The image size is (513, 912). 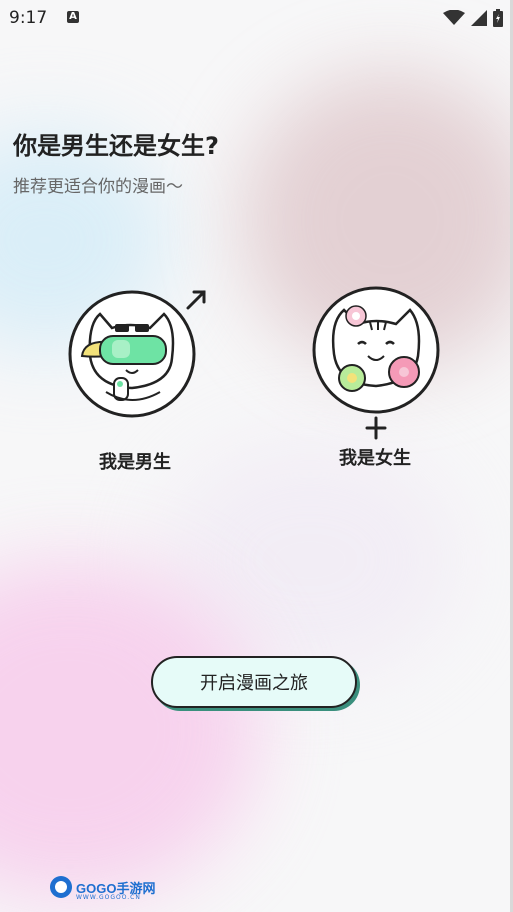 What do you see at coordinates (116, 146) in the screenshot?
I see `page-title: 你是男生还是女生?` at bounding box center [116, 146].